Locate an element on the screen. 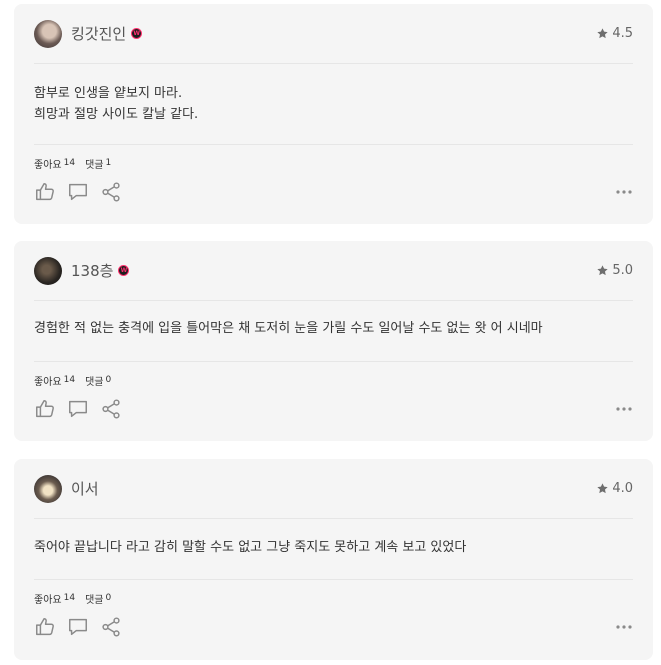 The width and height of the screenshot is (661, 665). rating: 5.0 is located at coordinates (614, 270).